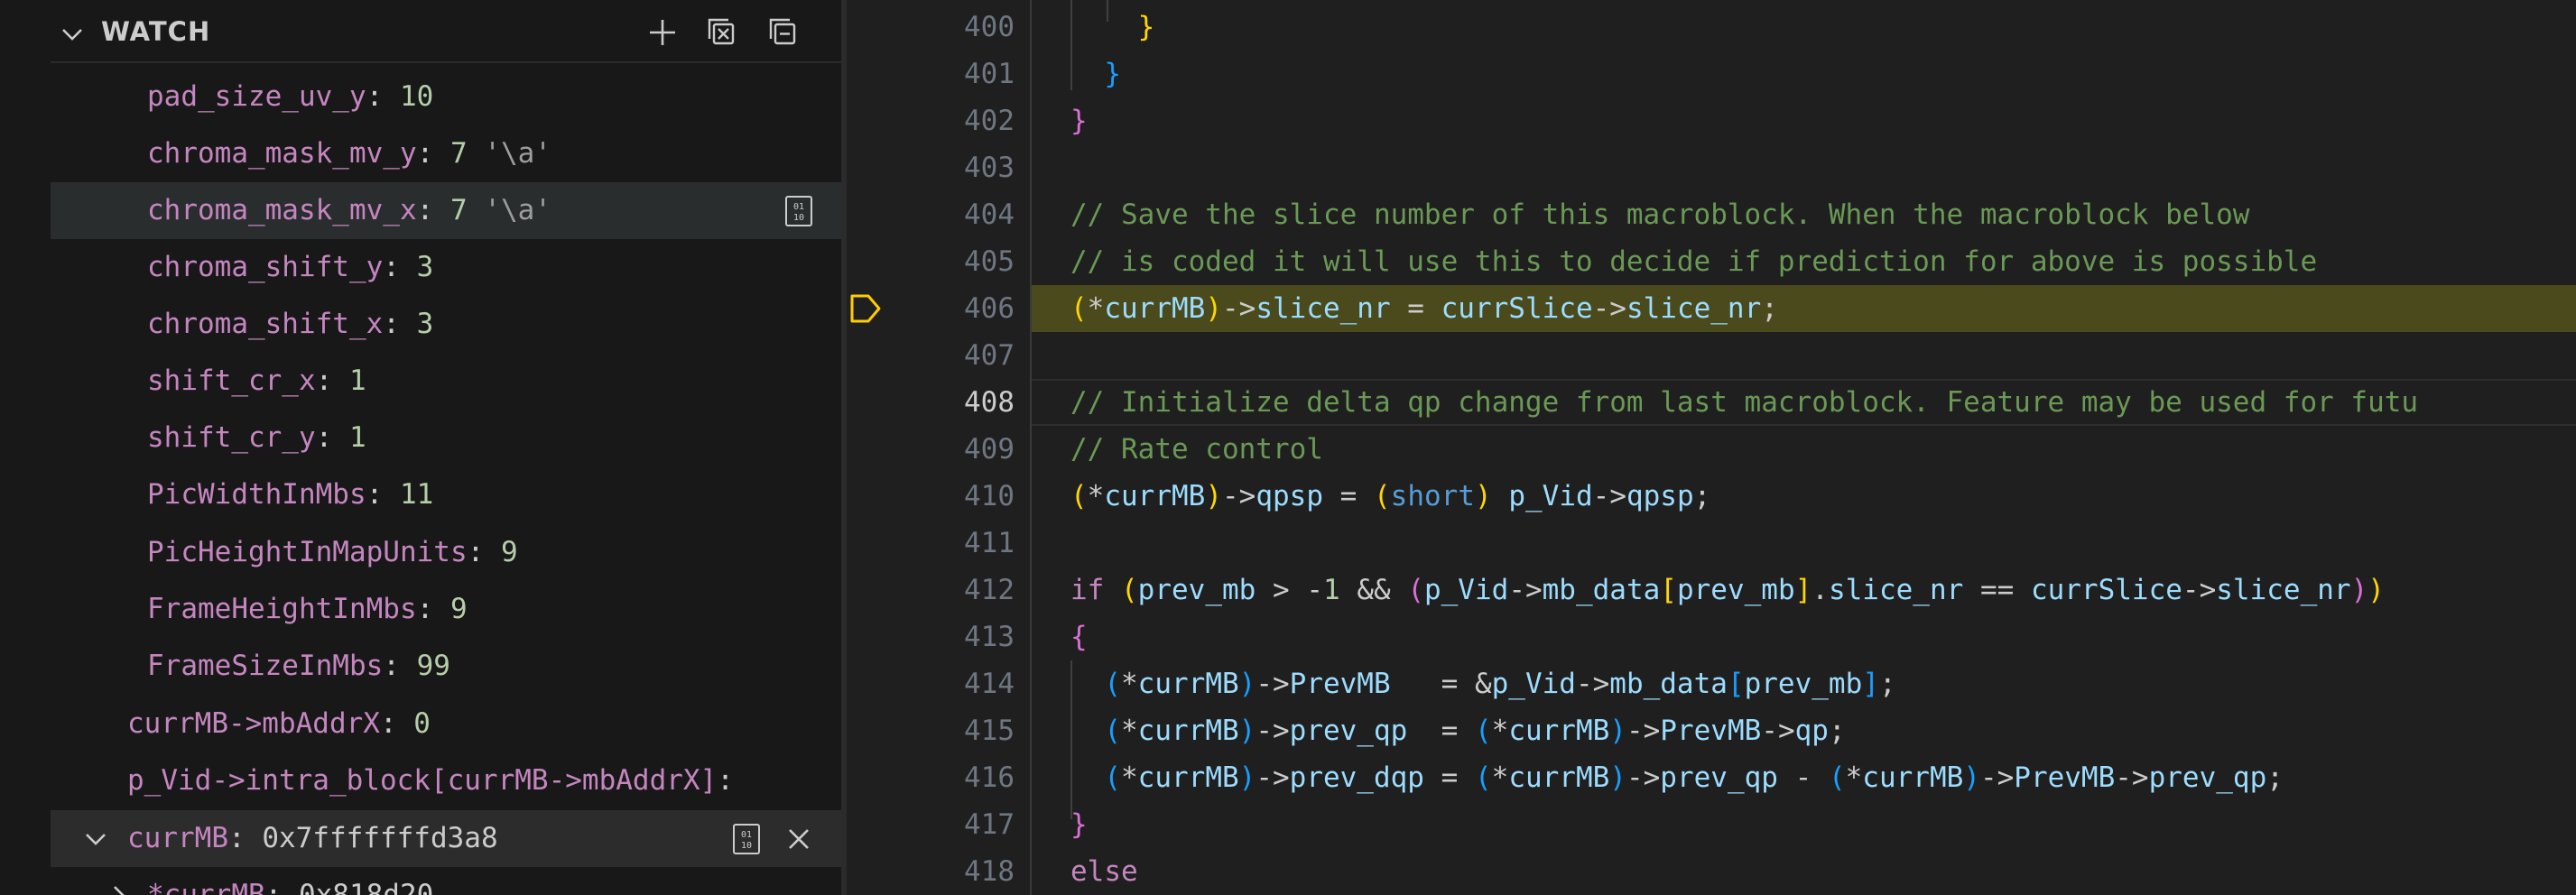 This screenshot has width=2576, height=895. I want to click on watch-item-name: chroma_shift_x, so click(265, 324).